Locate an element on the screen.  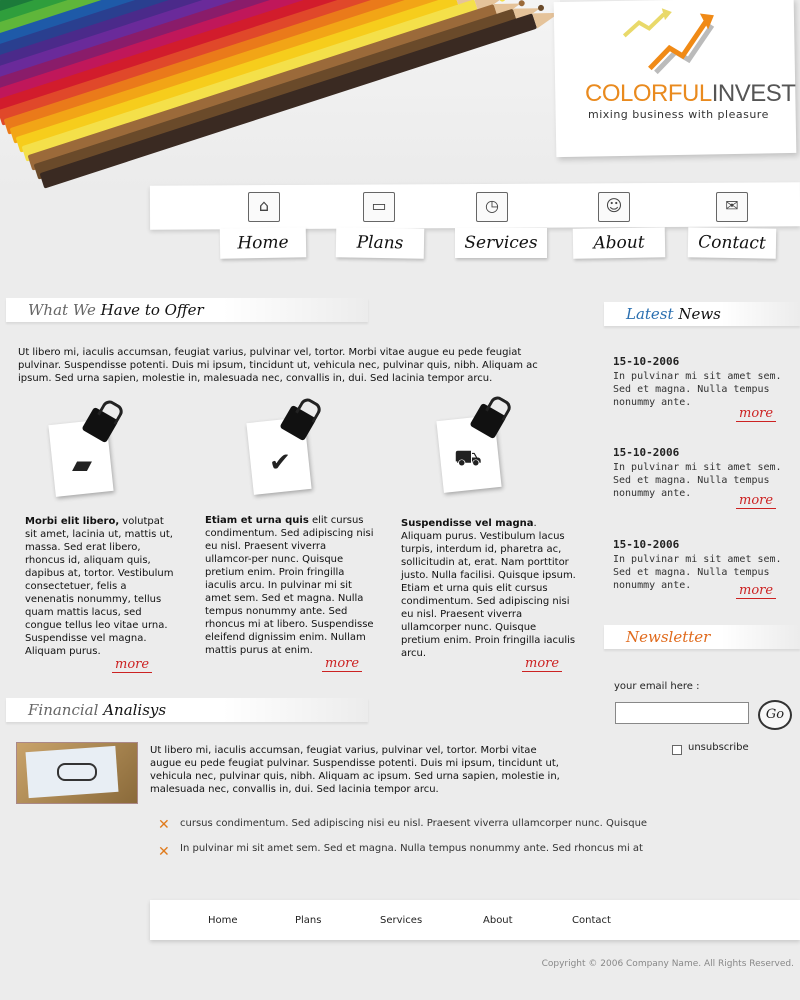
footer-link-services: Services is located at coordinates (401, 920).